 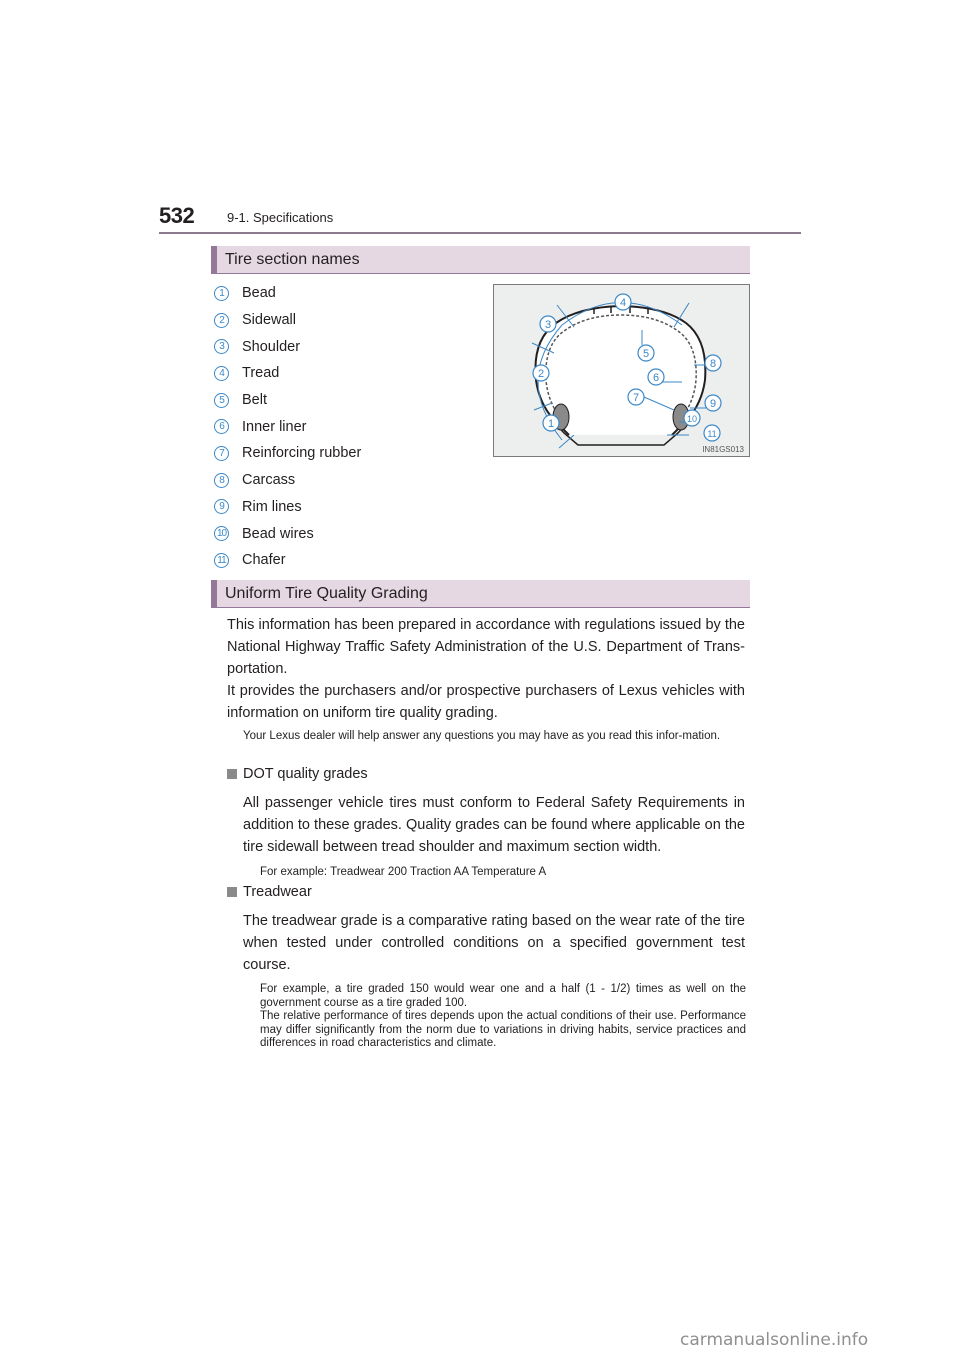 What do you see at coordinates (221, 373) in the screenshot?
I see `number-badge-icon: 4` at bounding box center [221, 373].